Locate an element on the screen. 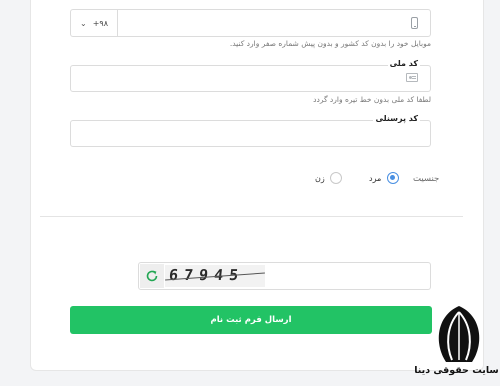  id-card-icon is located at coordinates (412, 77).